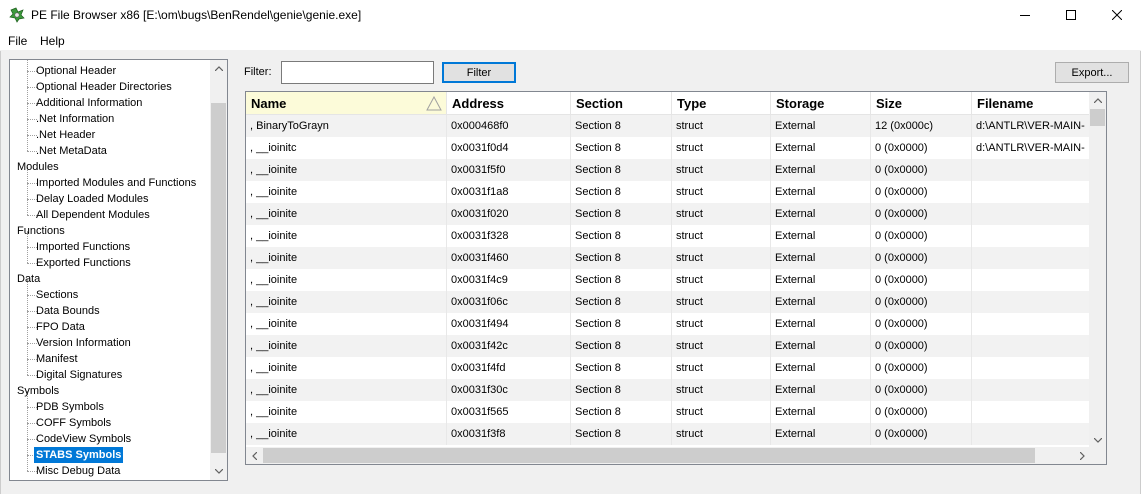  Describe the element at coordinates (110, 103) in the screenshot. I see `tree-item: Additional Information` at that location.